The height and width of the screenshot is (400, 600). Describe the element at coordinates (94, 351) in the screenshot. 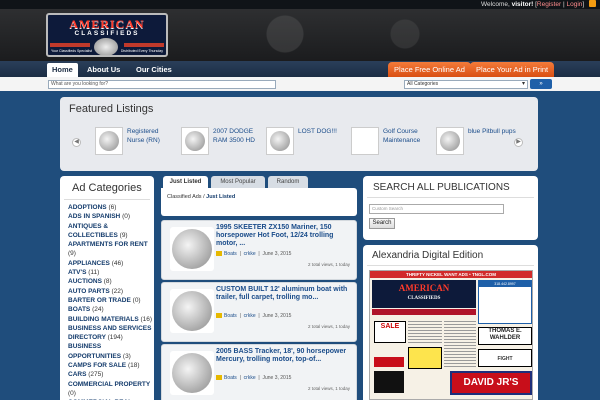

I see `category-name: Business Opportunities` at that location.